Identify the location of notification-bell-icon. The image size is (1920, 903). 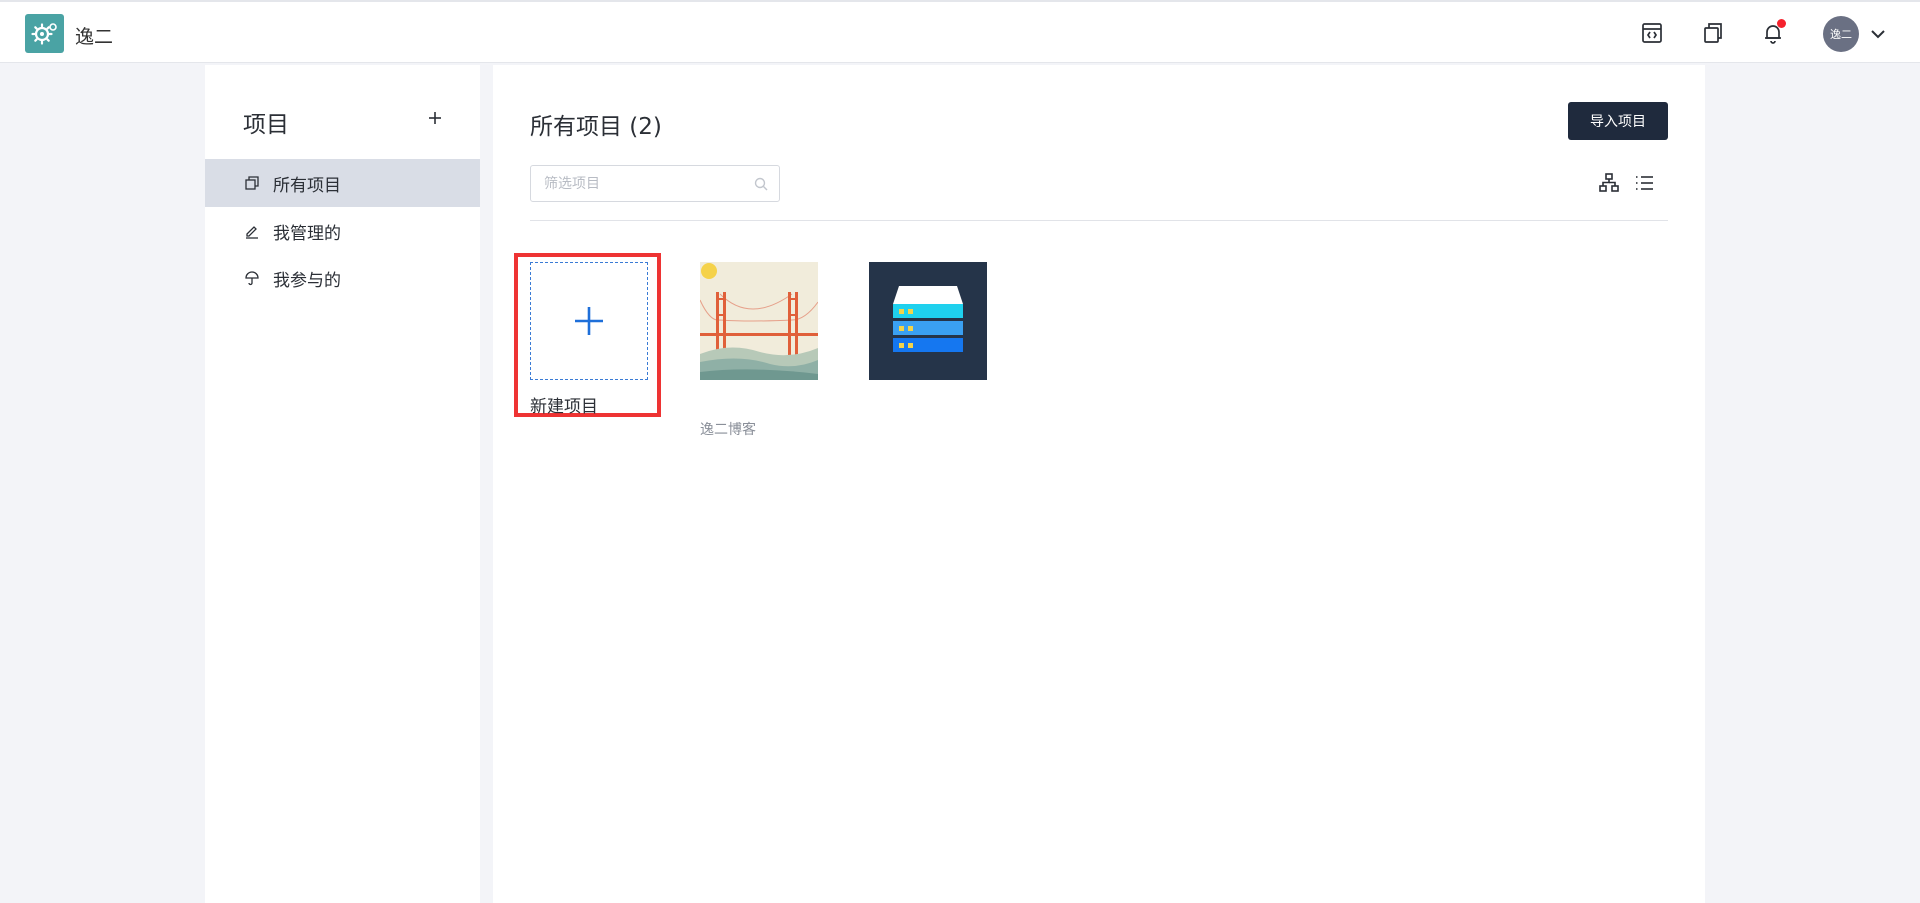
(1773, 32).